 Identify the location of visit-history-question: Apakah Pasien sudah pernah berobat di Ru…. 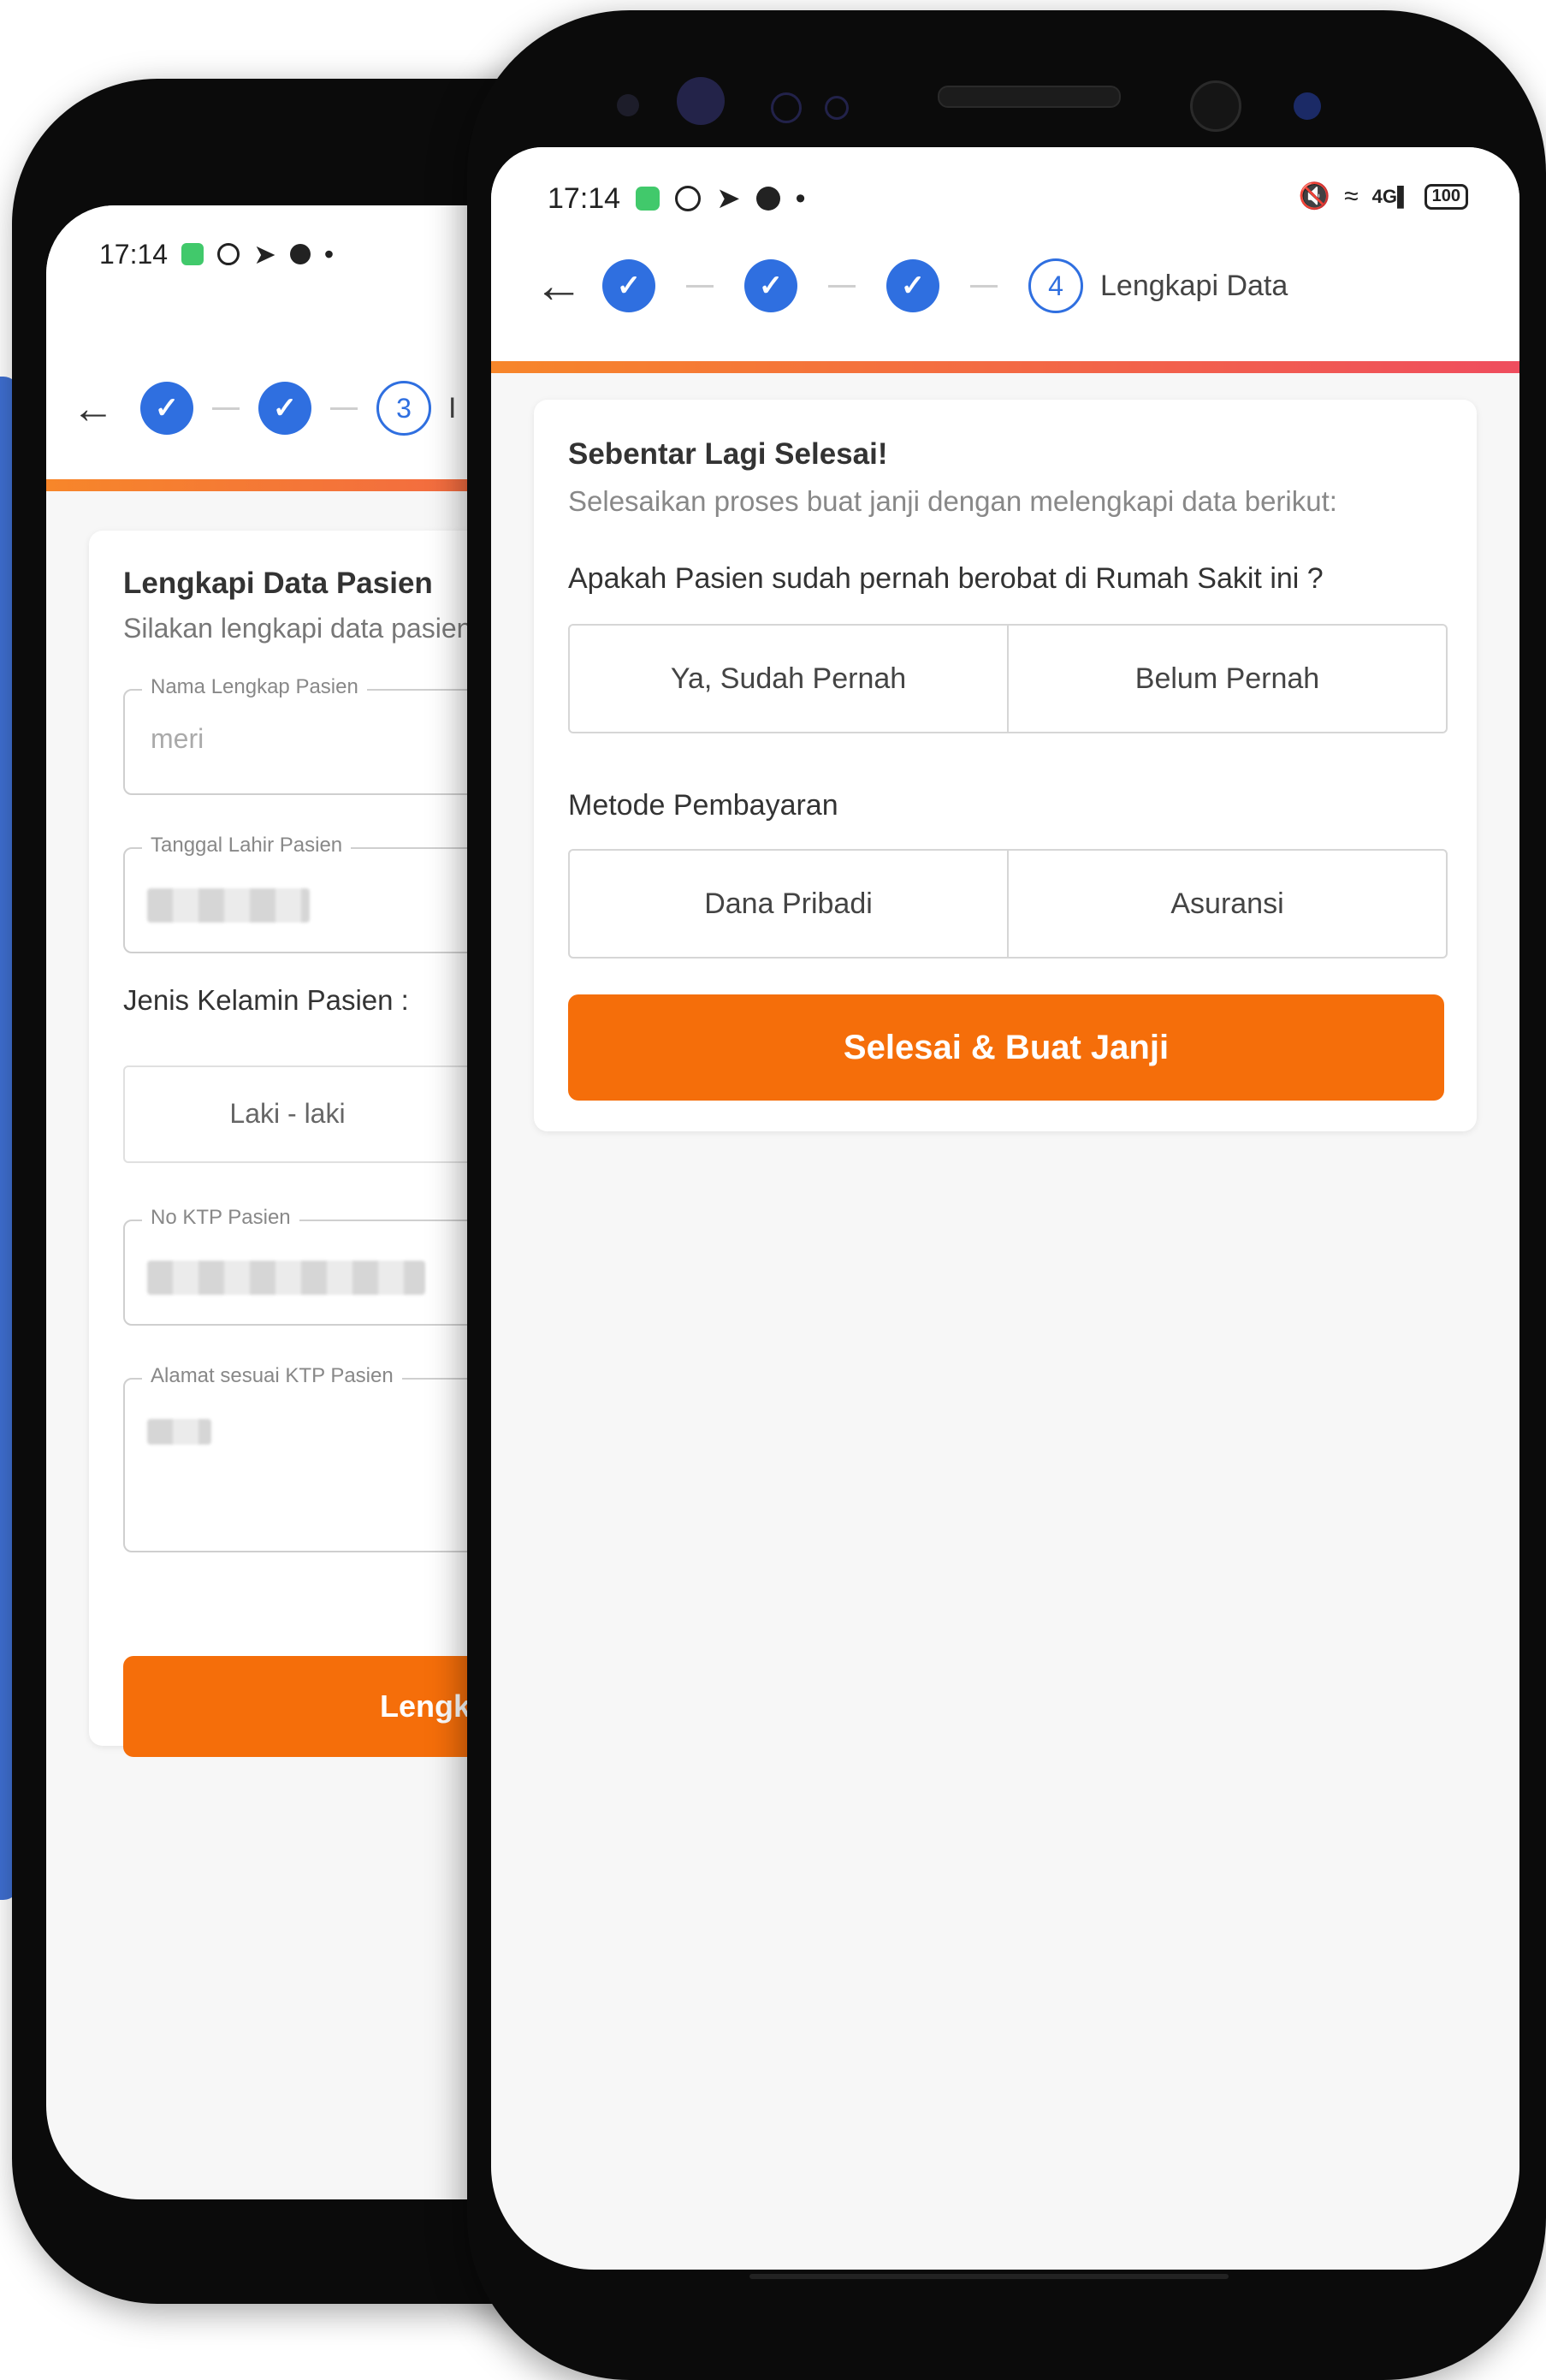
(946, 578).